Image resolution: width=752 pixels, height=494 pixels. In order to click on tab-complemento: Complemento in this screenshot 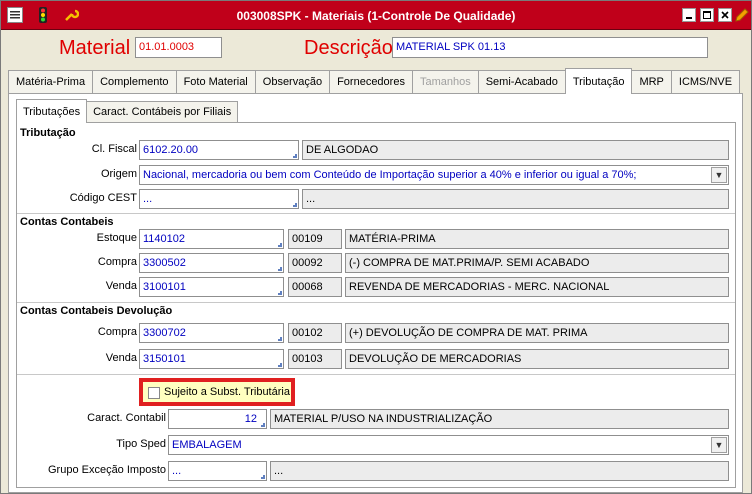, I will do `click(134, 82)`.